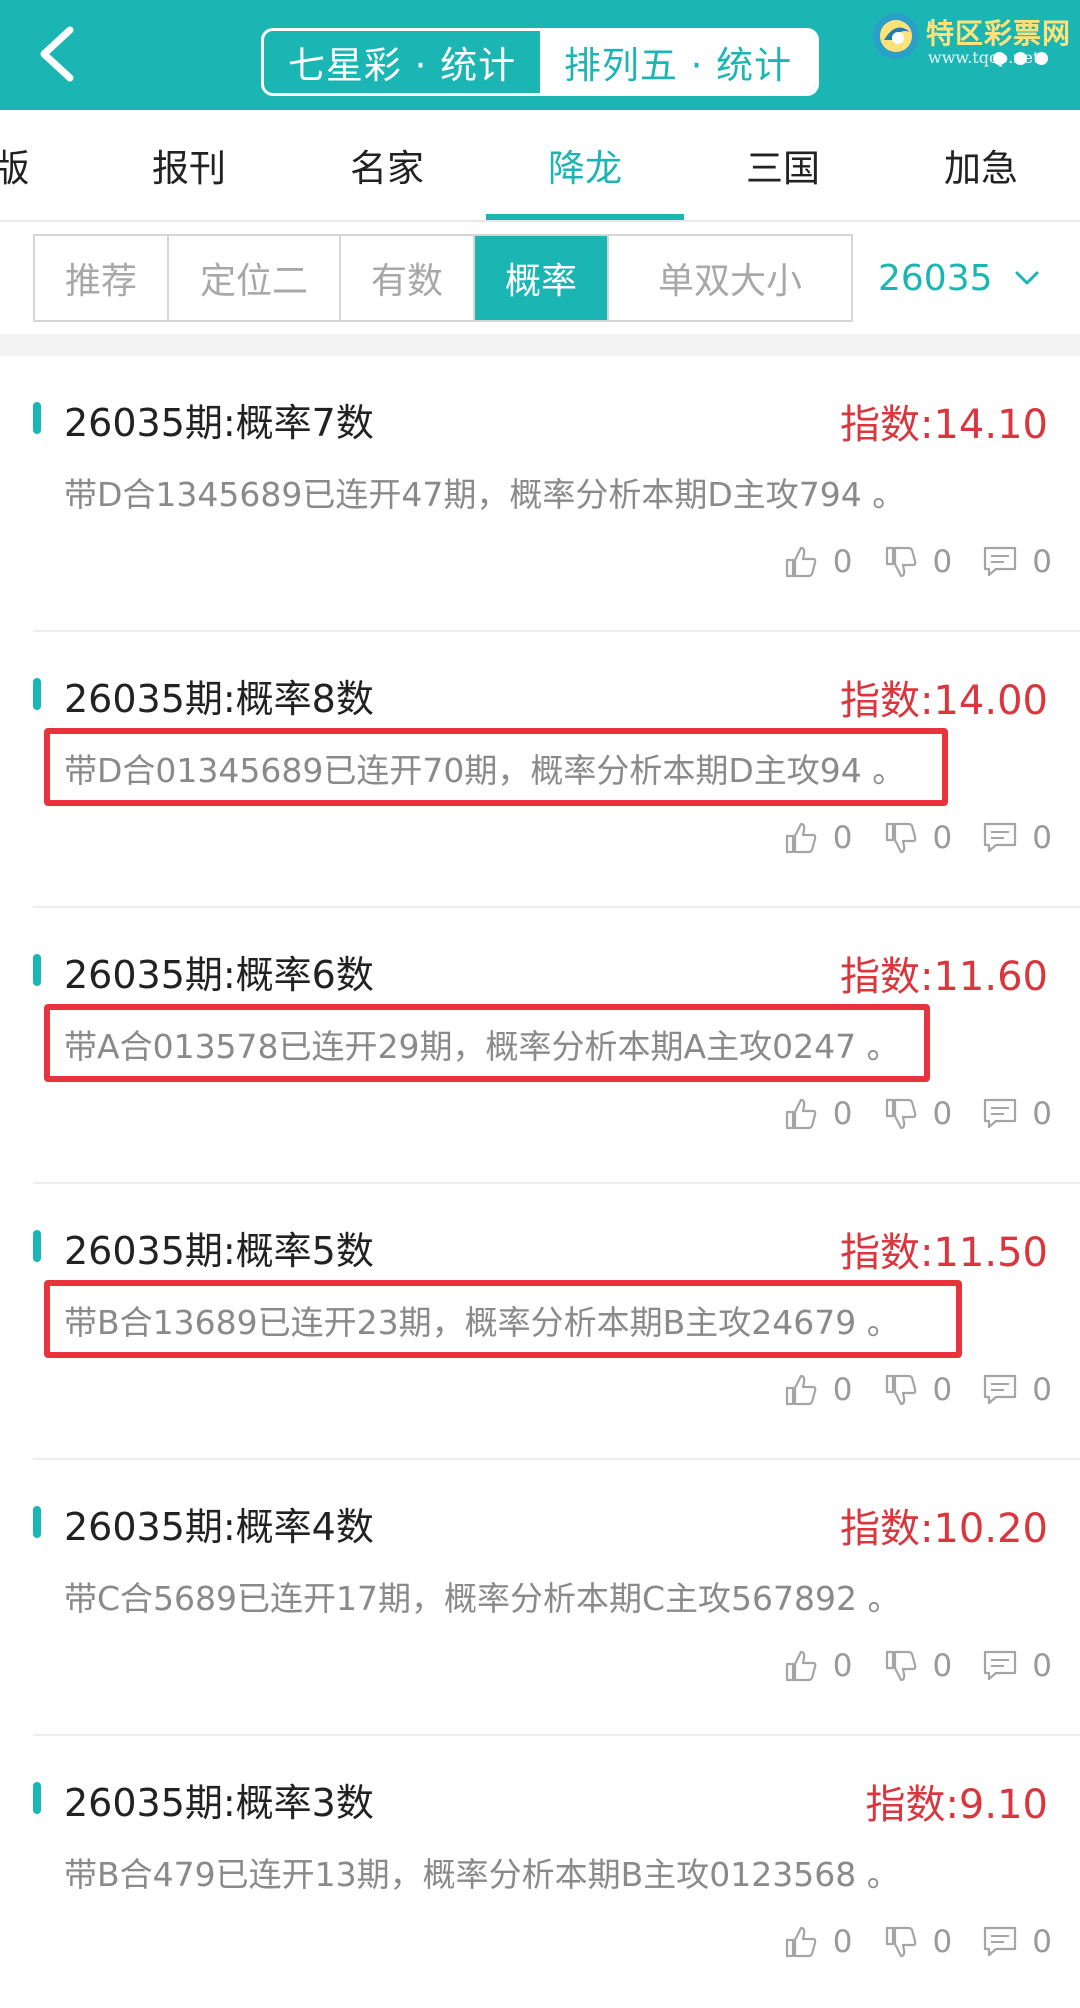  What do you see at coordinates (783, 165) in the screenshot?
I see `tab-sanguo: 三国` at bounding box center [783, 165].